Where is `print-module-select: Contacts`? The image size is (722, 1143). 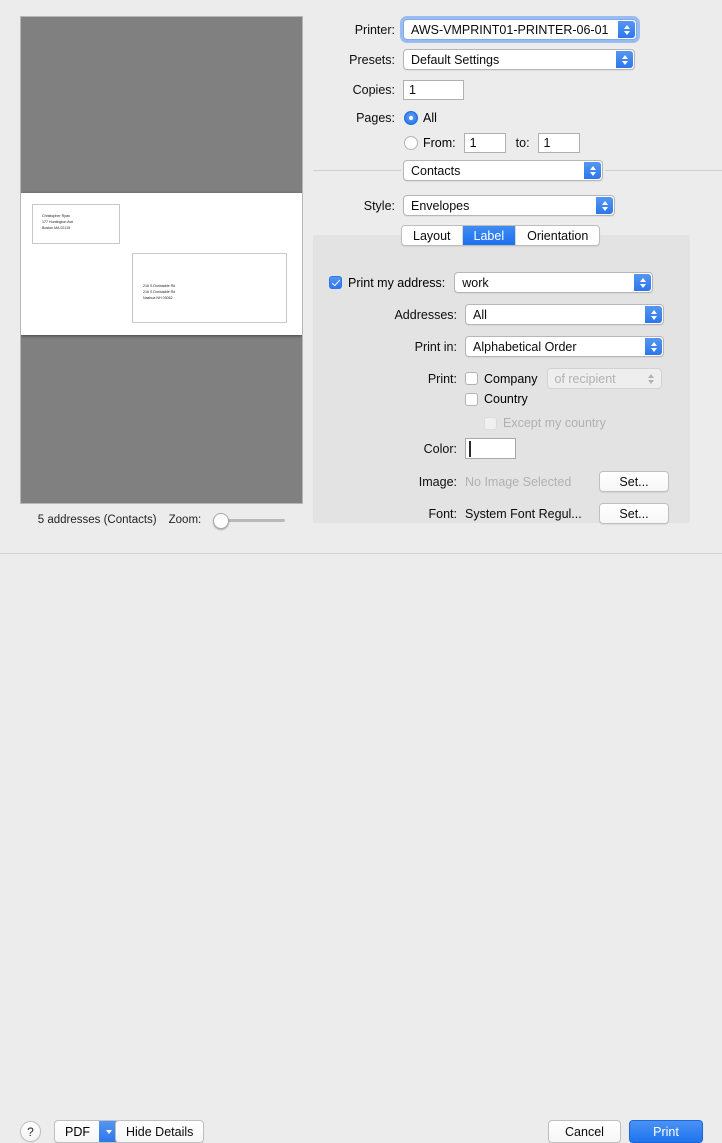
print-module-select: Contacts is located at coordinates (503, 170).